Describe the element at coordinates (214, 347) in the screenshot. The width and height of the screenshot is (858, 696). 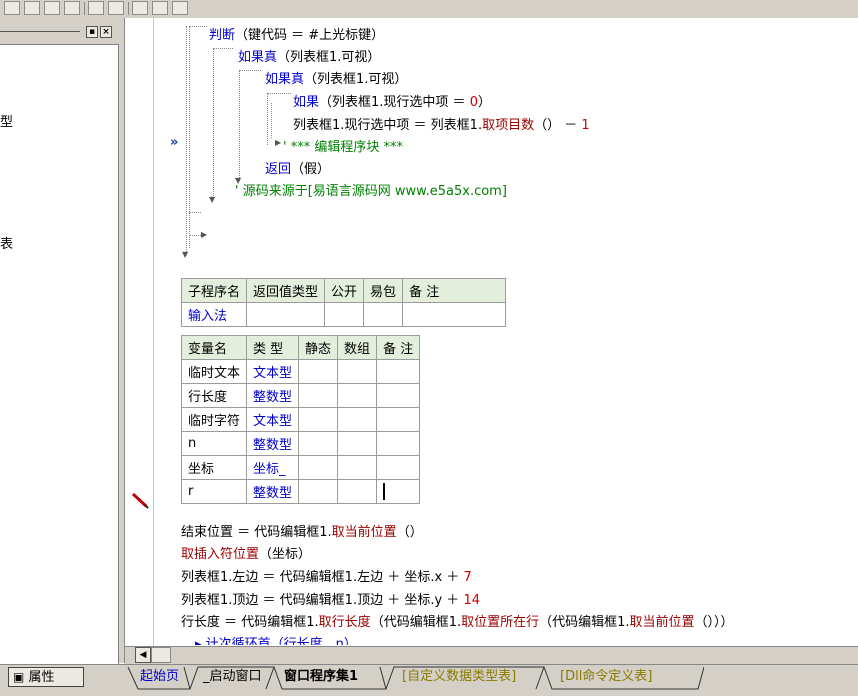
I see `column-header: 变量名` at that location.